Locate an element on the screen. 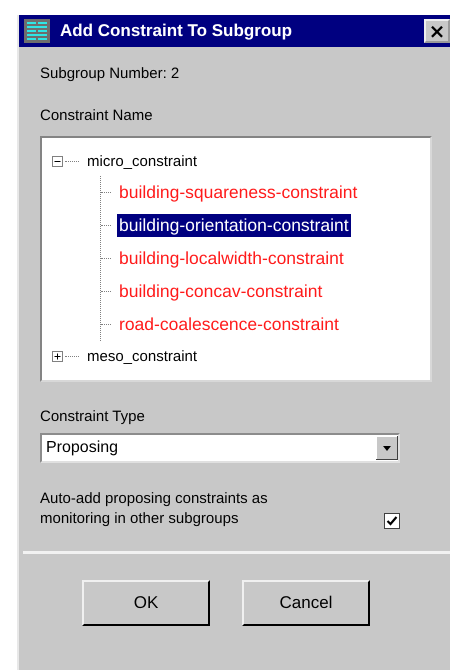 This screenshot has height=670, width=450. tree-item: building-localwidth-constraint is located at coordinates (231, 258).